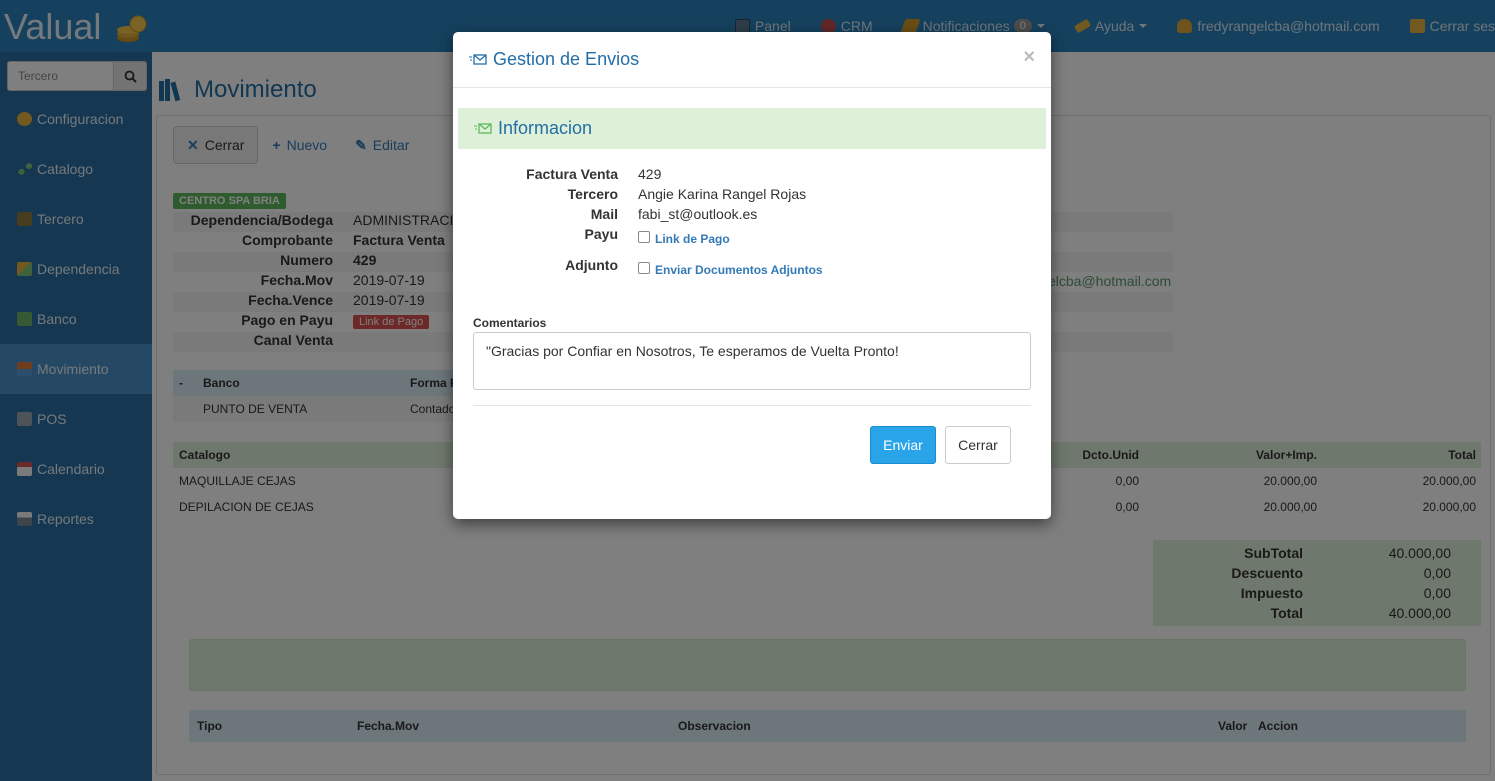  What do you see at coordinates (752, 405) in the screenshot?
I see `divider` at bounding box center [752, 405].